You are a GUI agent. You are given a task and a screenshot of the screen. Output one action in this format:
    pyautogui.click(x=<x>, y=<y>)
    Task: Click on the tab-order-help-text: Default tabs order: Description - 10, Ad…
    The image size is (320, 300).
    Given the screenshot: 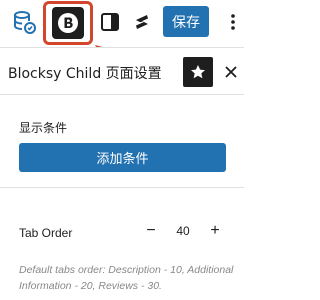 What is the action you would take?
    pyautogui.click(x=126, y=278)
    